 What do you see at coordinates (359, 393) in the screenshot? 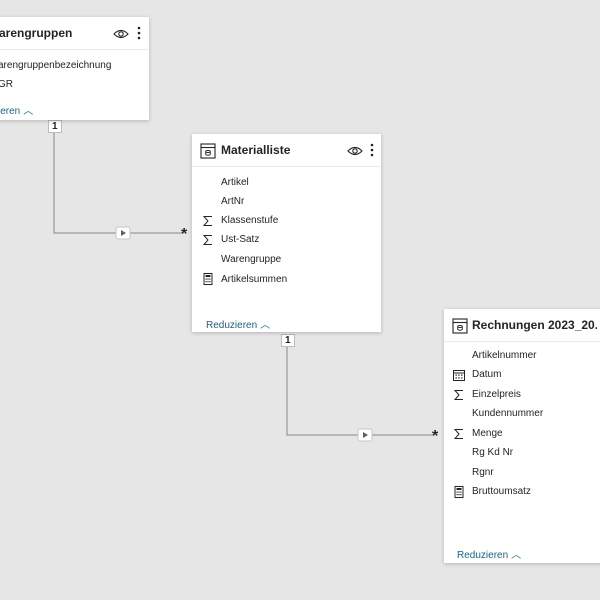
I see `relationship-materialliste-rechnungen` at bounding box center [359, 393].